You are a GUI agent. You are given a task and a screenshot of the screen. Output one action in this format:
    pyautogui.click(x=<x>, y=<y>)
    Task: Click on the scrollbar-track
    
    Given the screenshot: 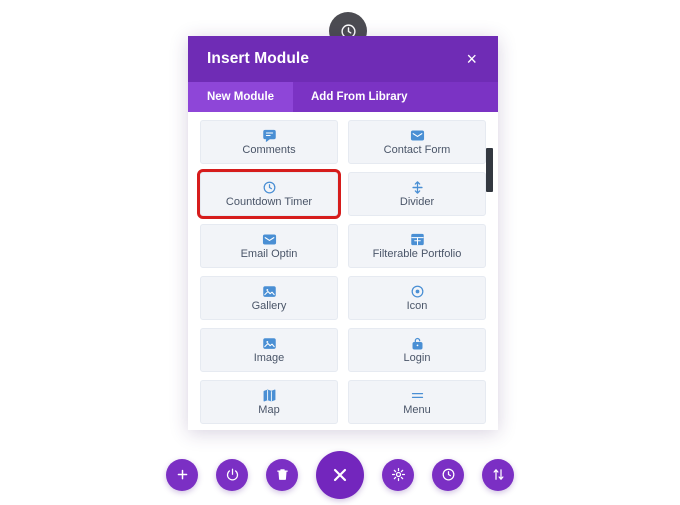 What is the action you would take?
    pyautogui.click(x=491, y=271)
    